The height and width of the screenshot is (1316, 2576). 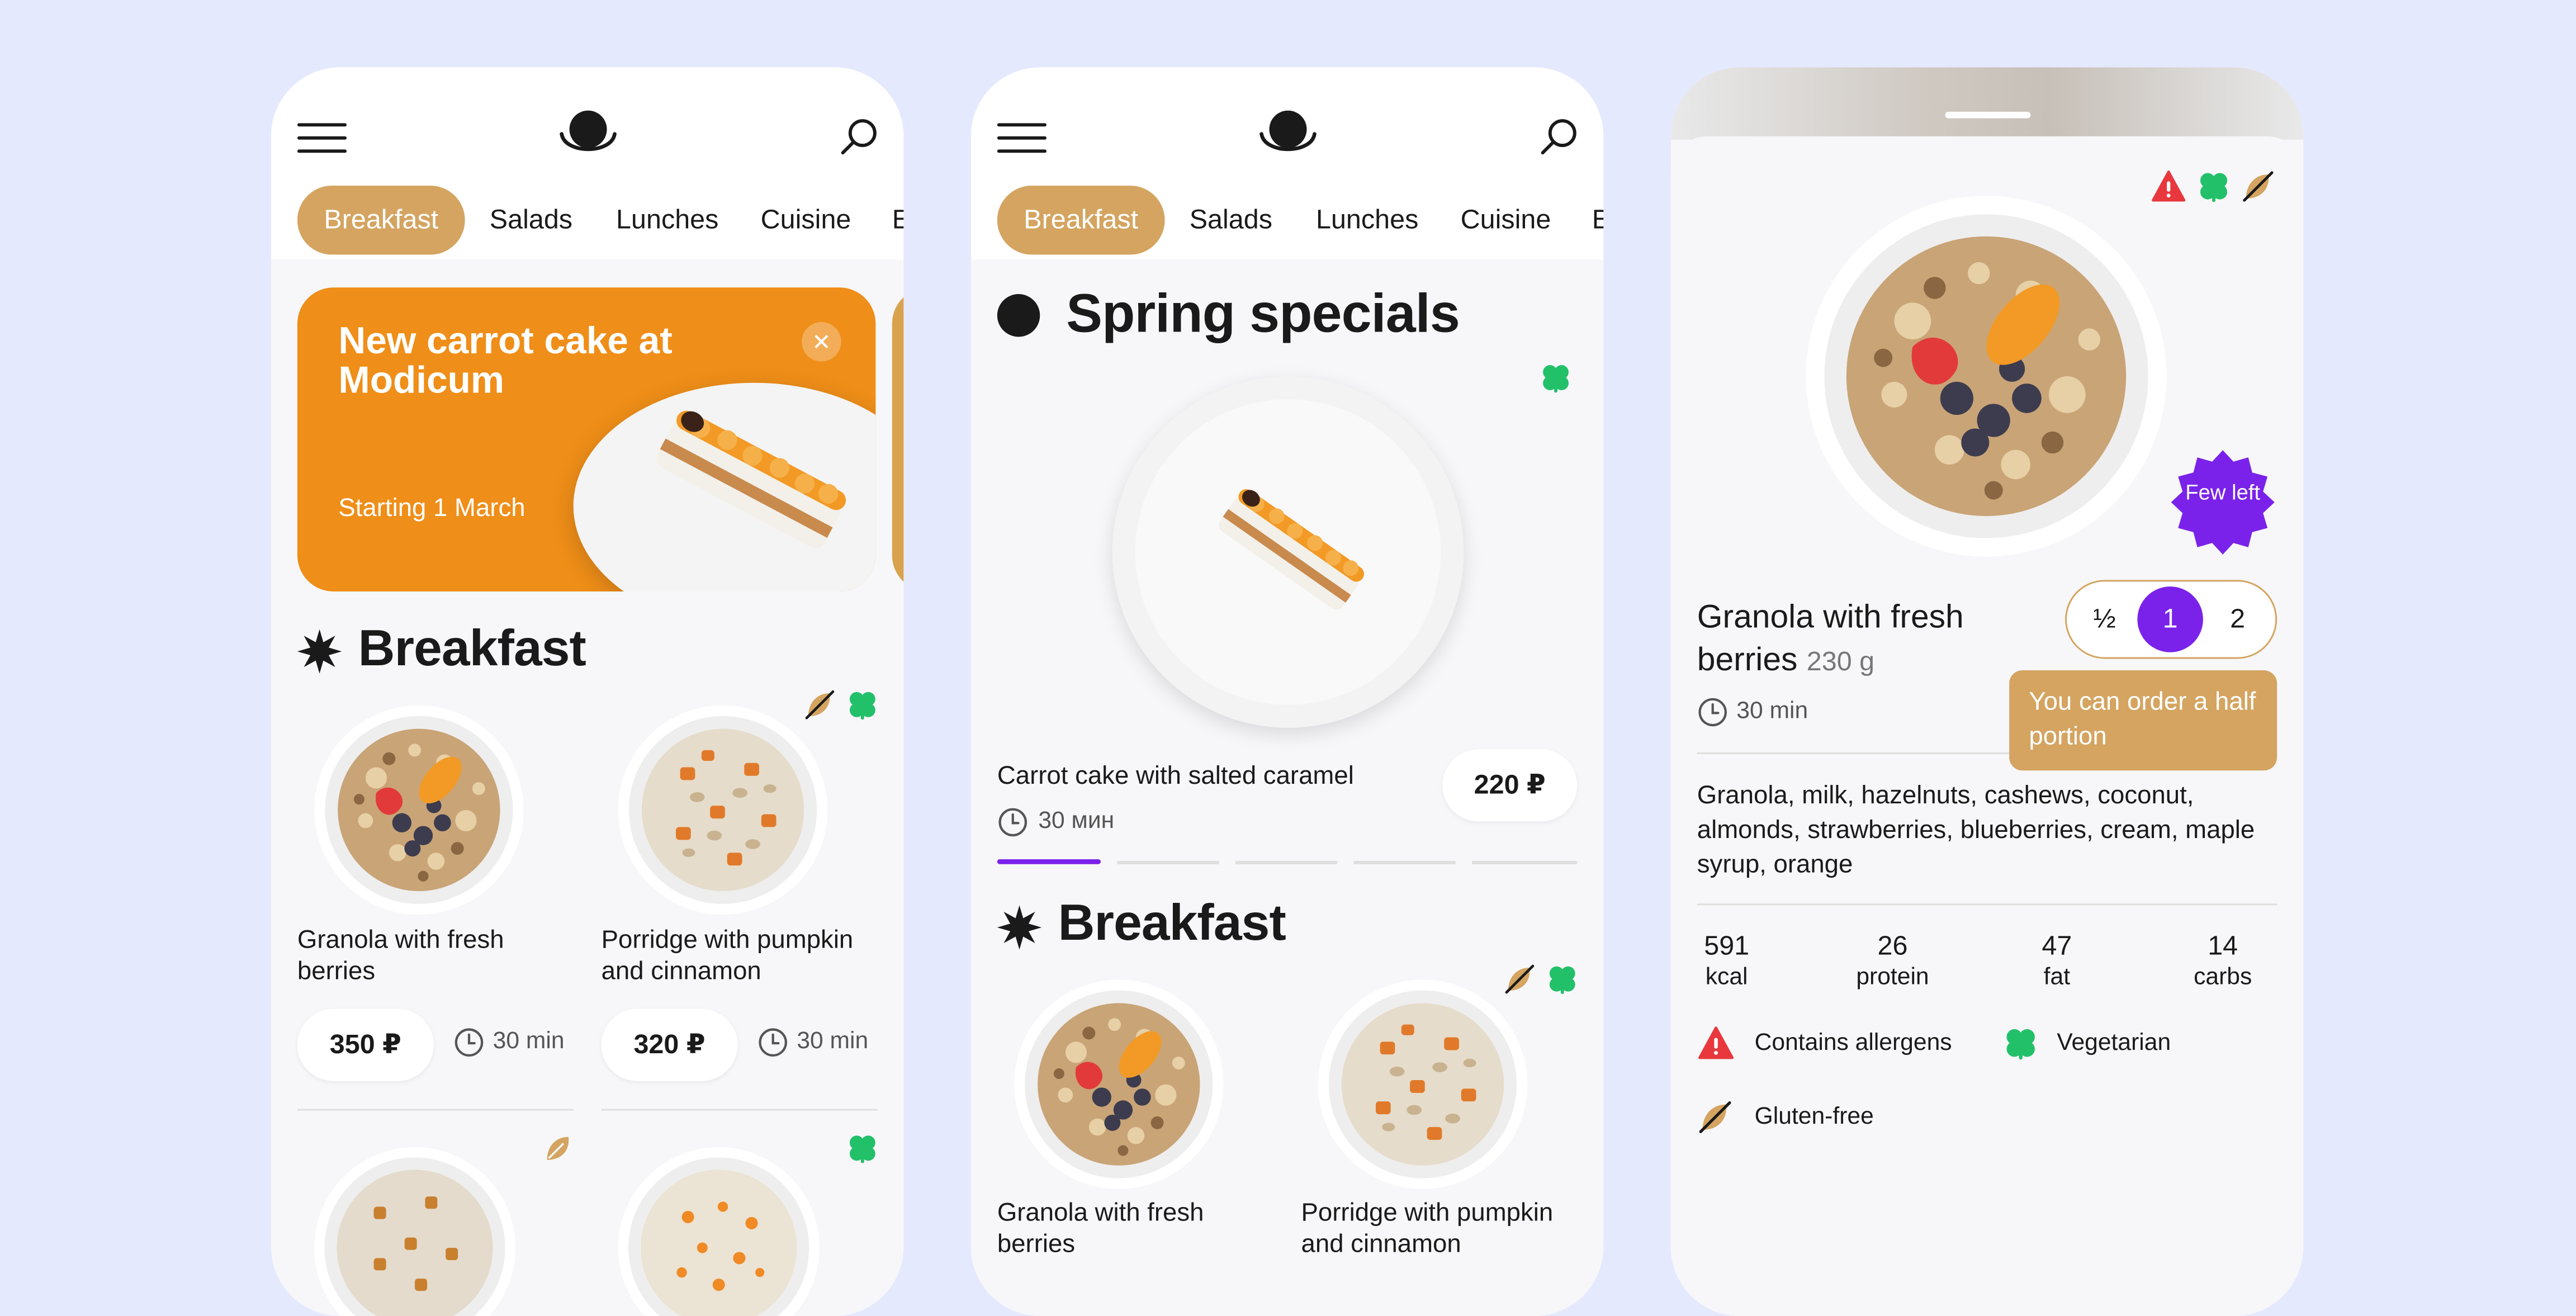 I want to click on allergen-icon, so click(x=1716, y=1043).